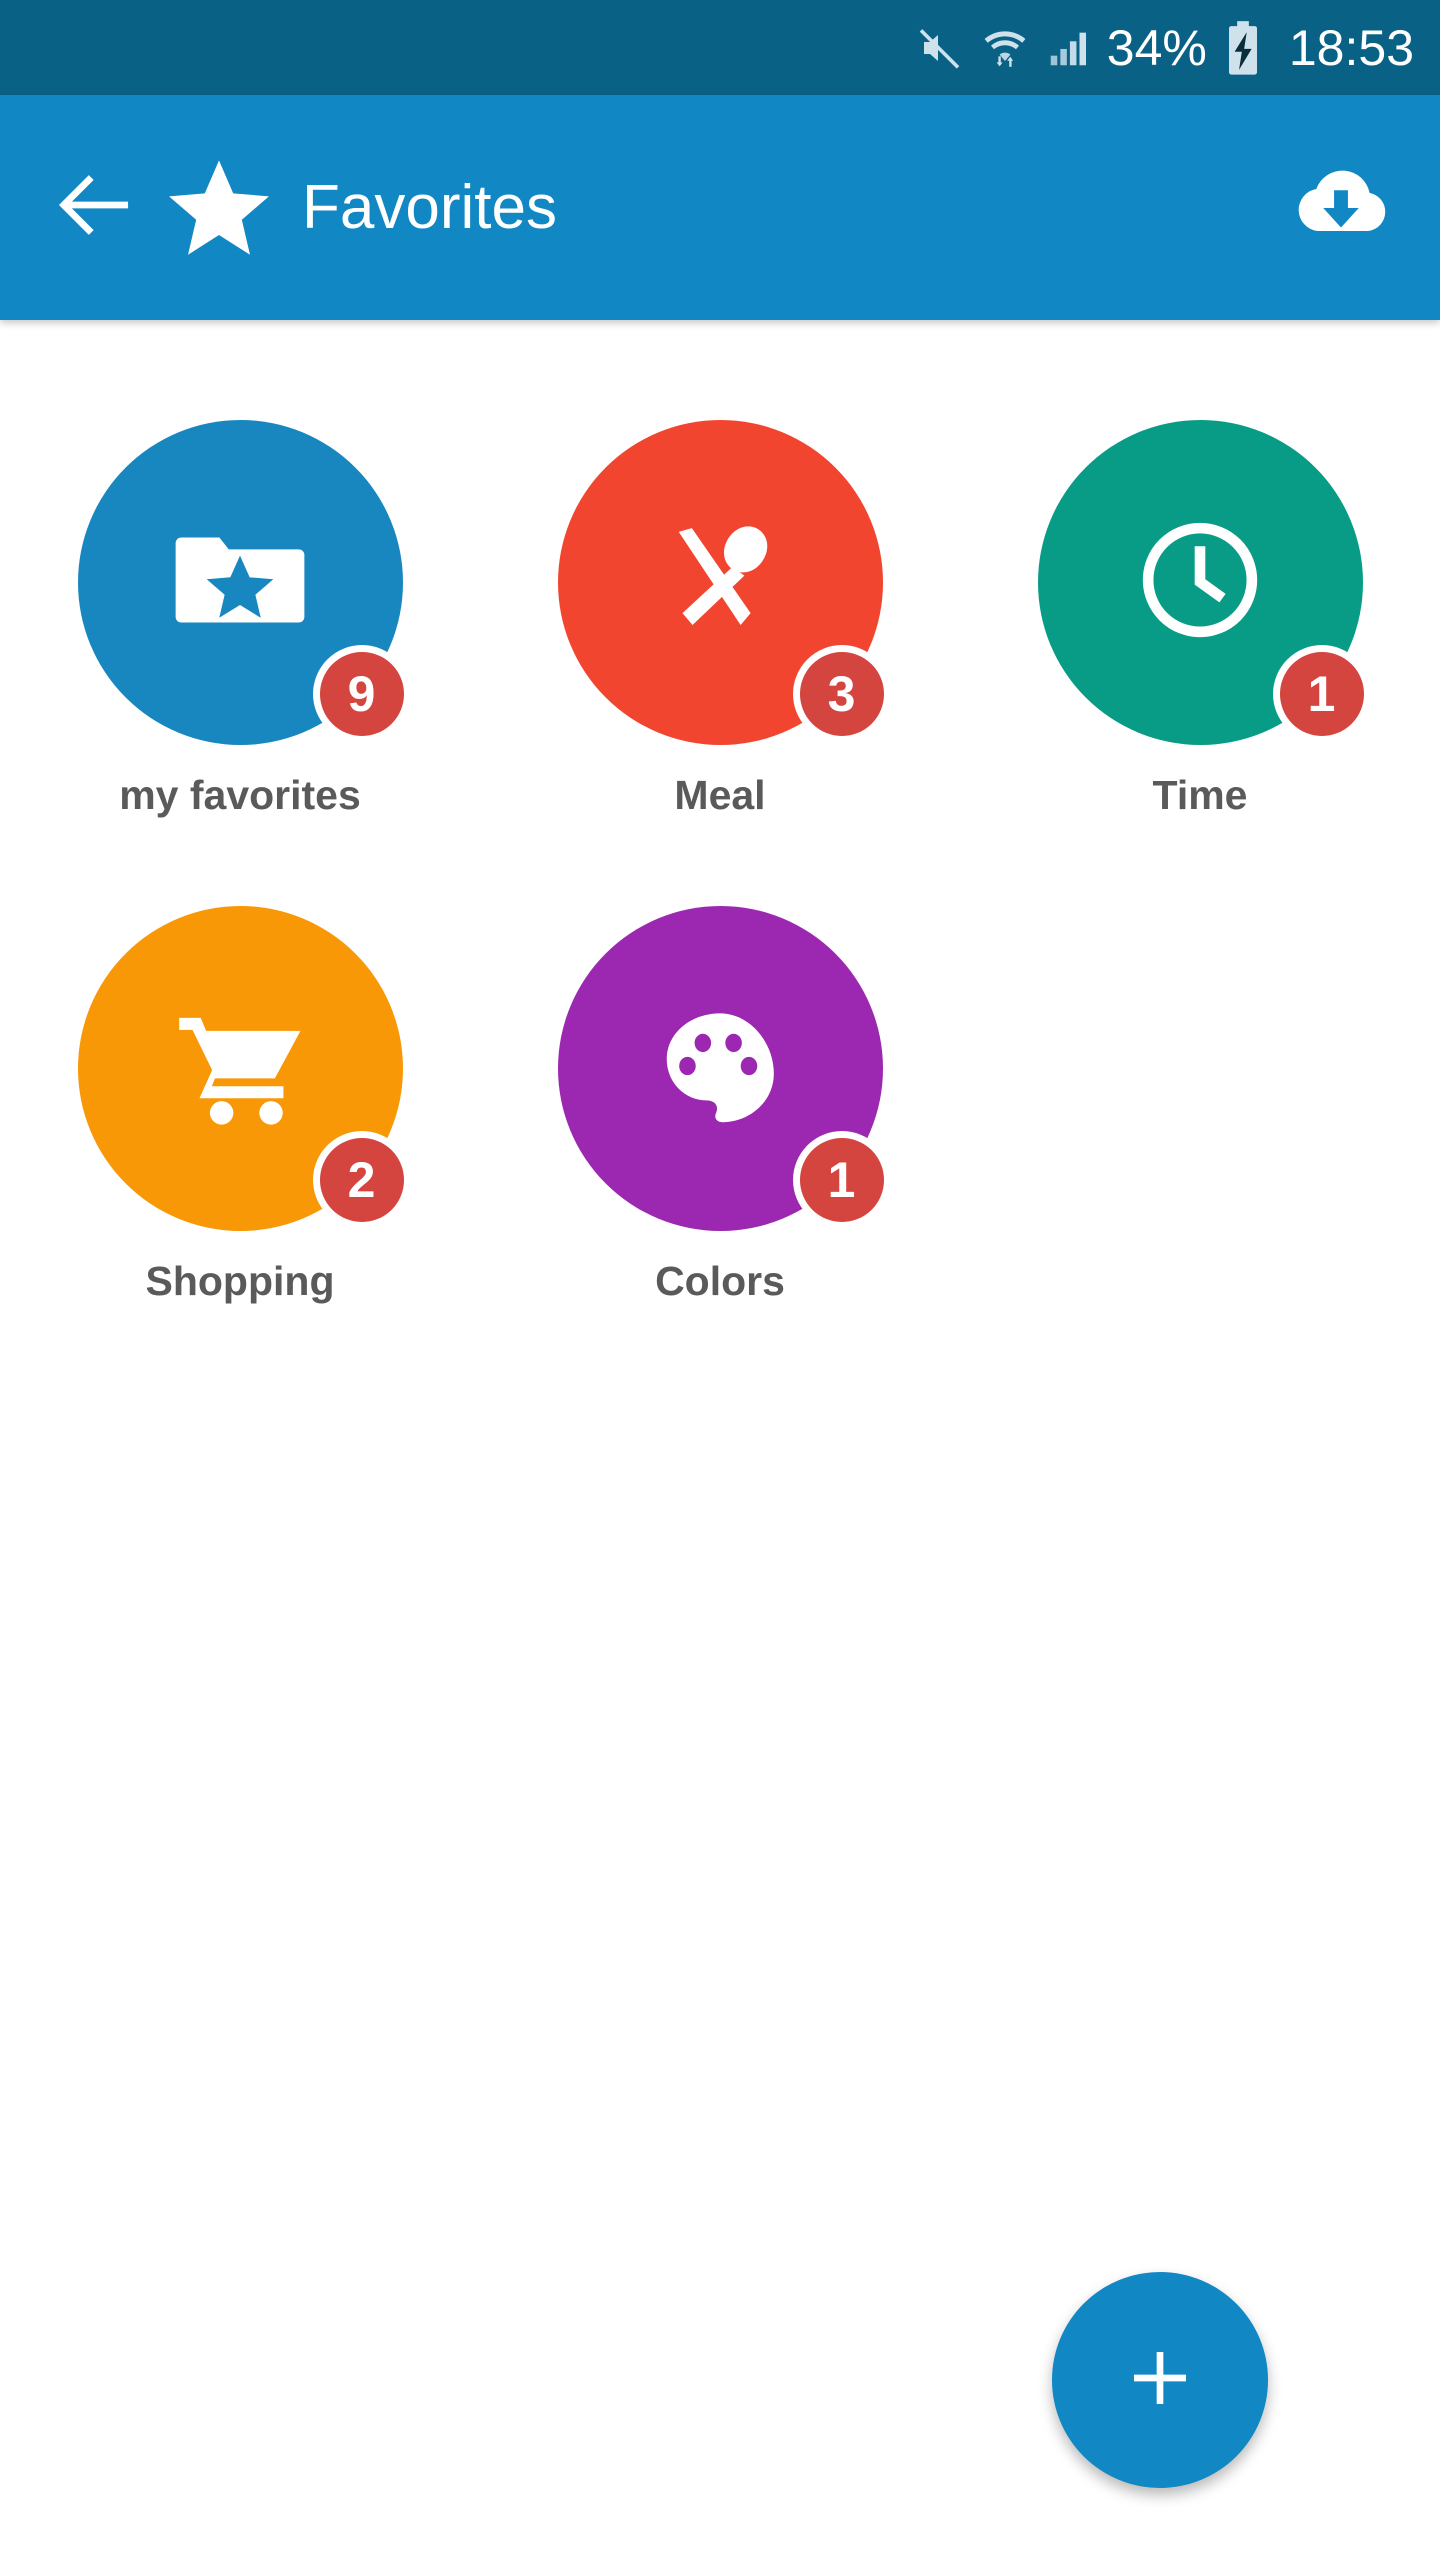 This screenshot has width=1440, height=2560. What do you see at coordinates (1200, 795) in the screenshot?
I see `tile-label: Time` at bounding box center [1200, 795].